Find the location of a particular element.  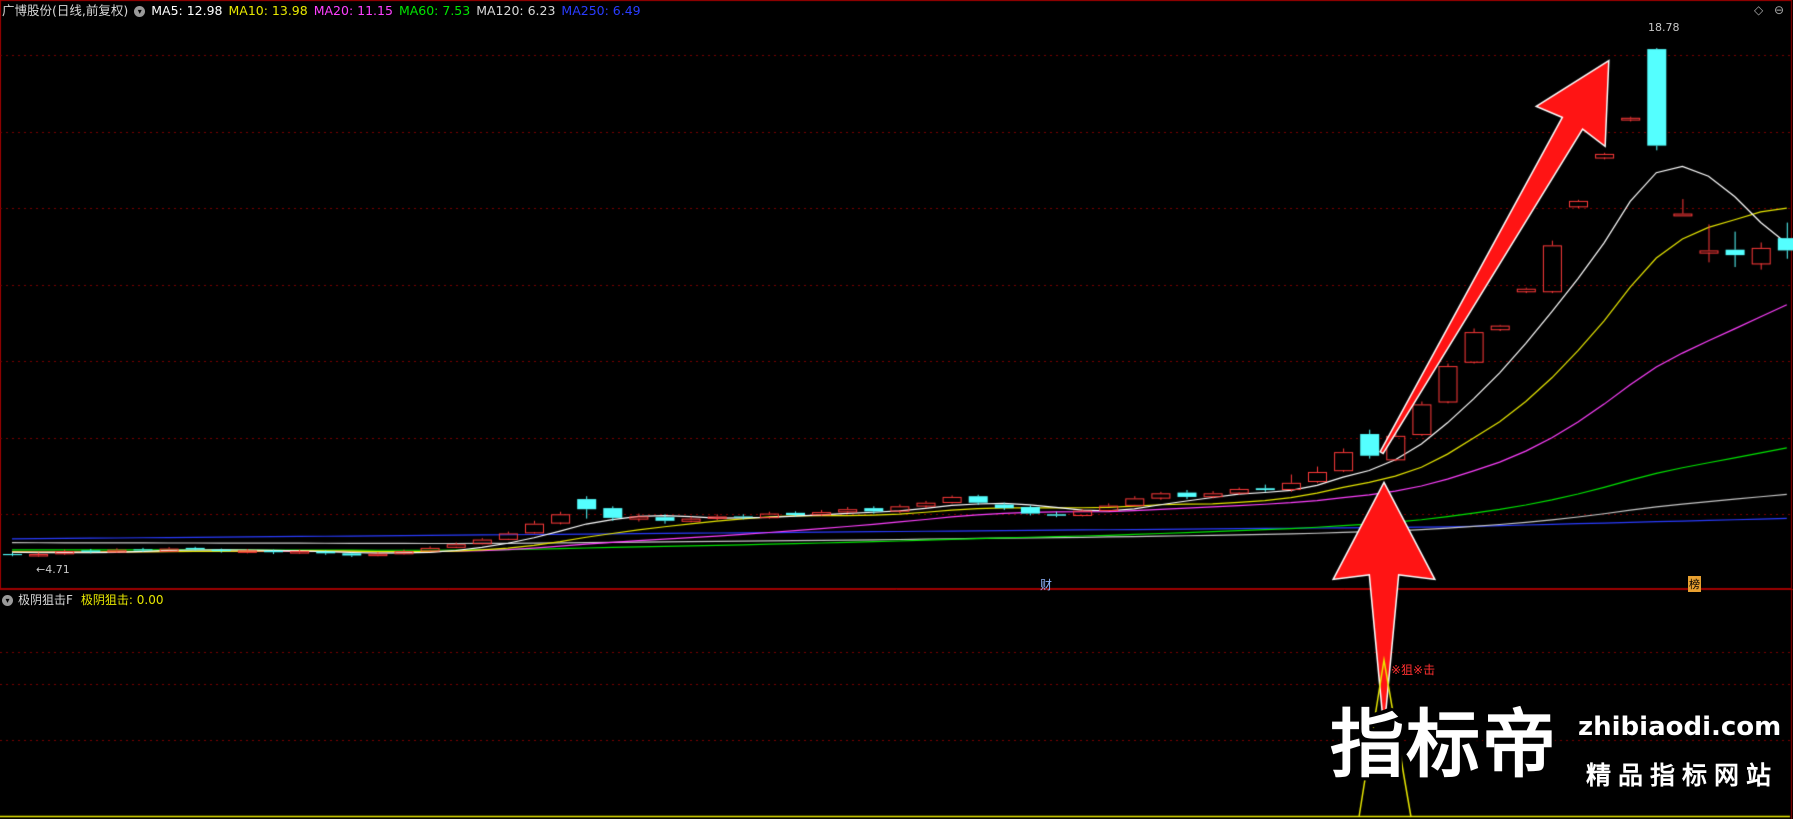

low-price-value: 4.71 is located at coordinates (57, 569).